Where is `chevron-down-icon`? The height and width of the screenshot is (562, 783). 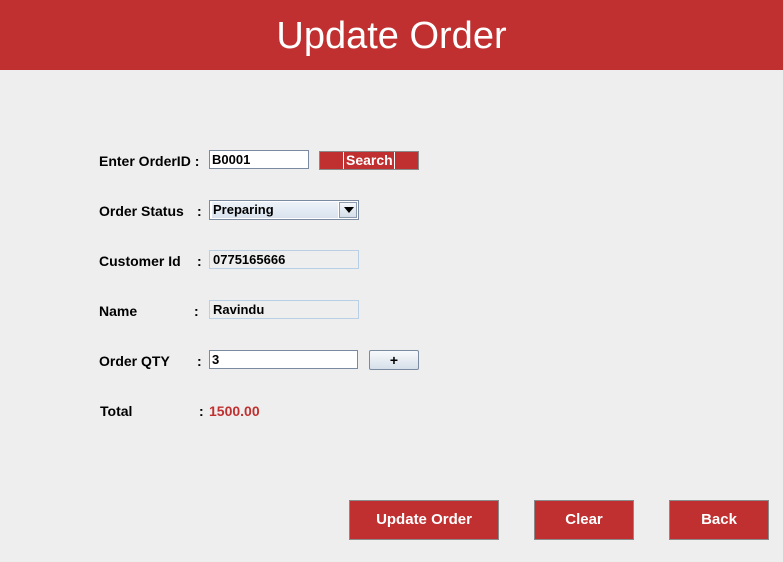 chevron-down-icon is located at coordinates (348, 210).